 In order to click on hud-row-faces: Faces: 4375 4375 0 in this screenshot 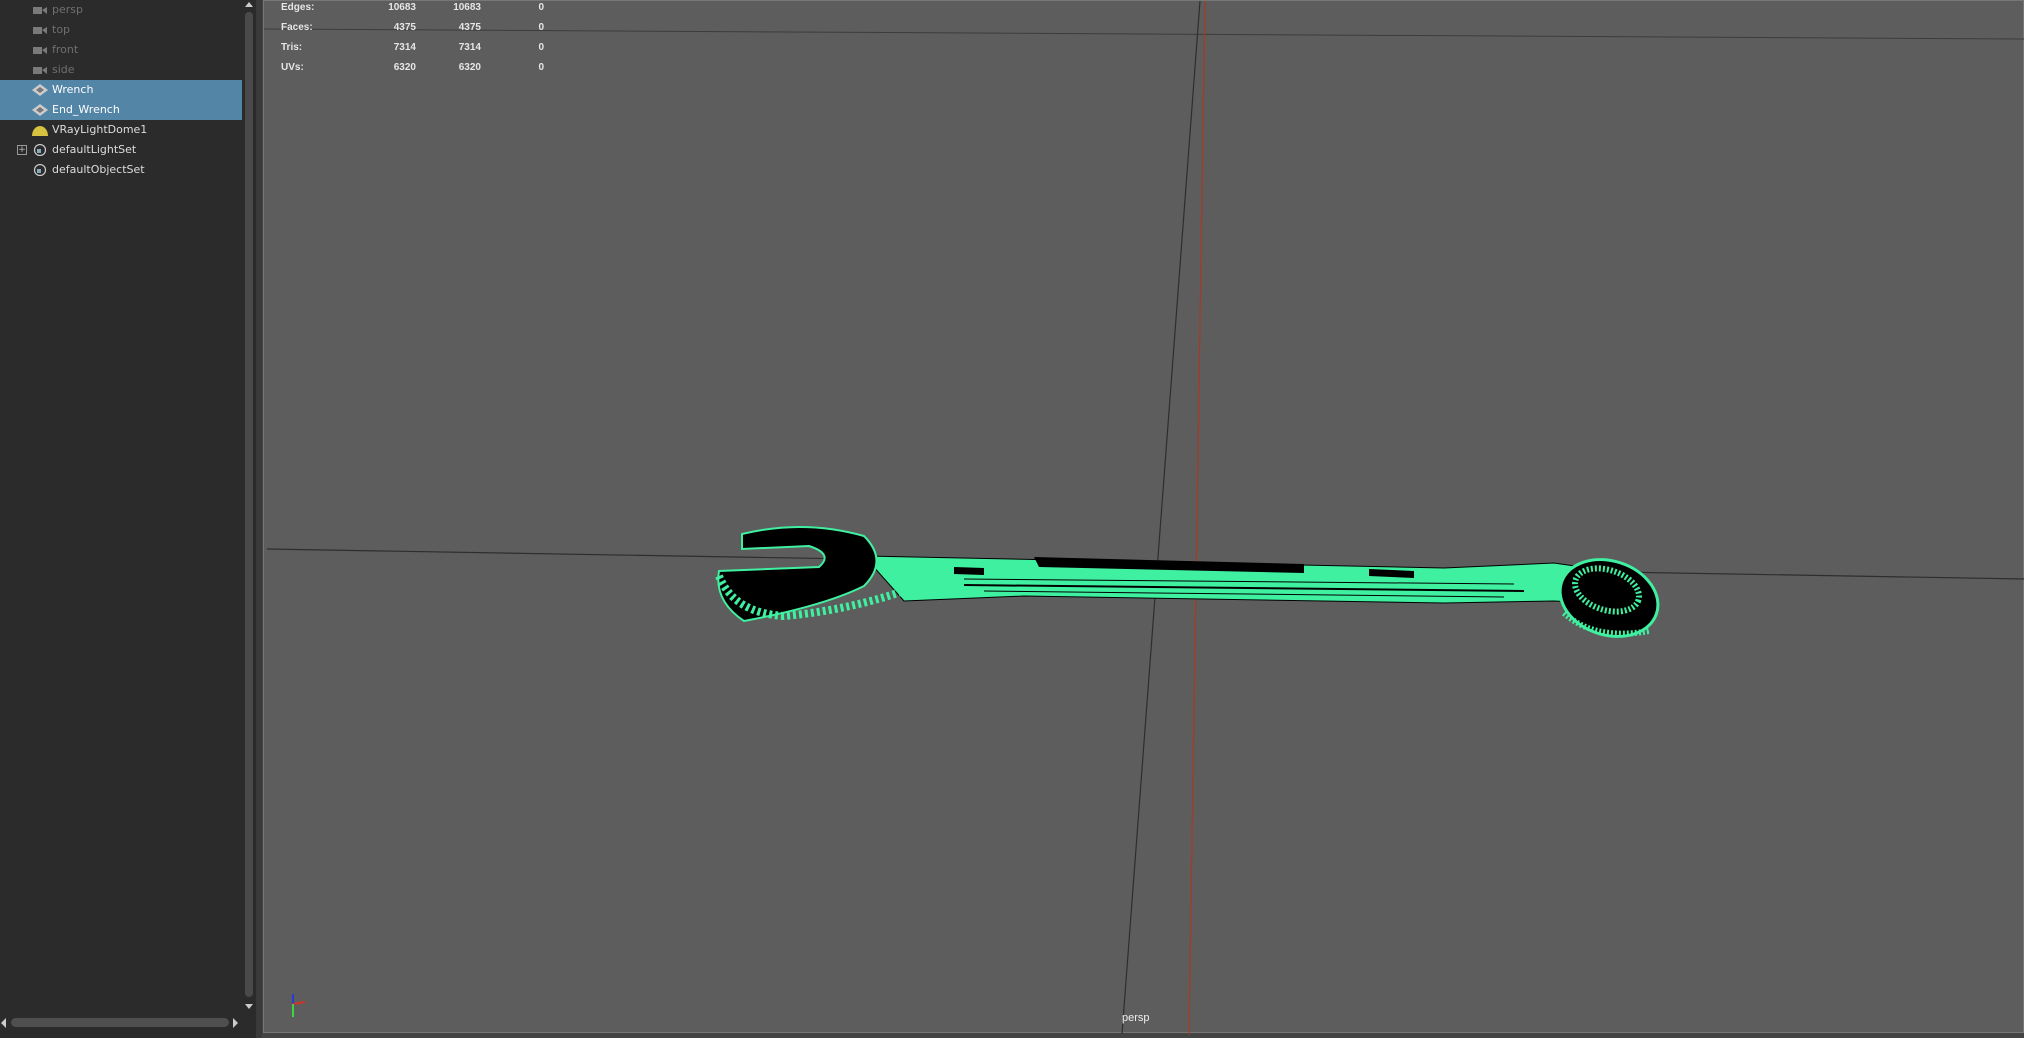, I will do `click(412, 27)`.